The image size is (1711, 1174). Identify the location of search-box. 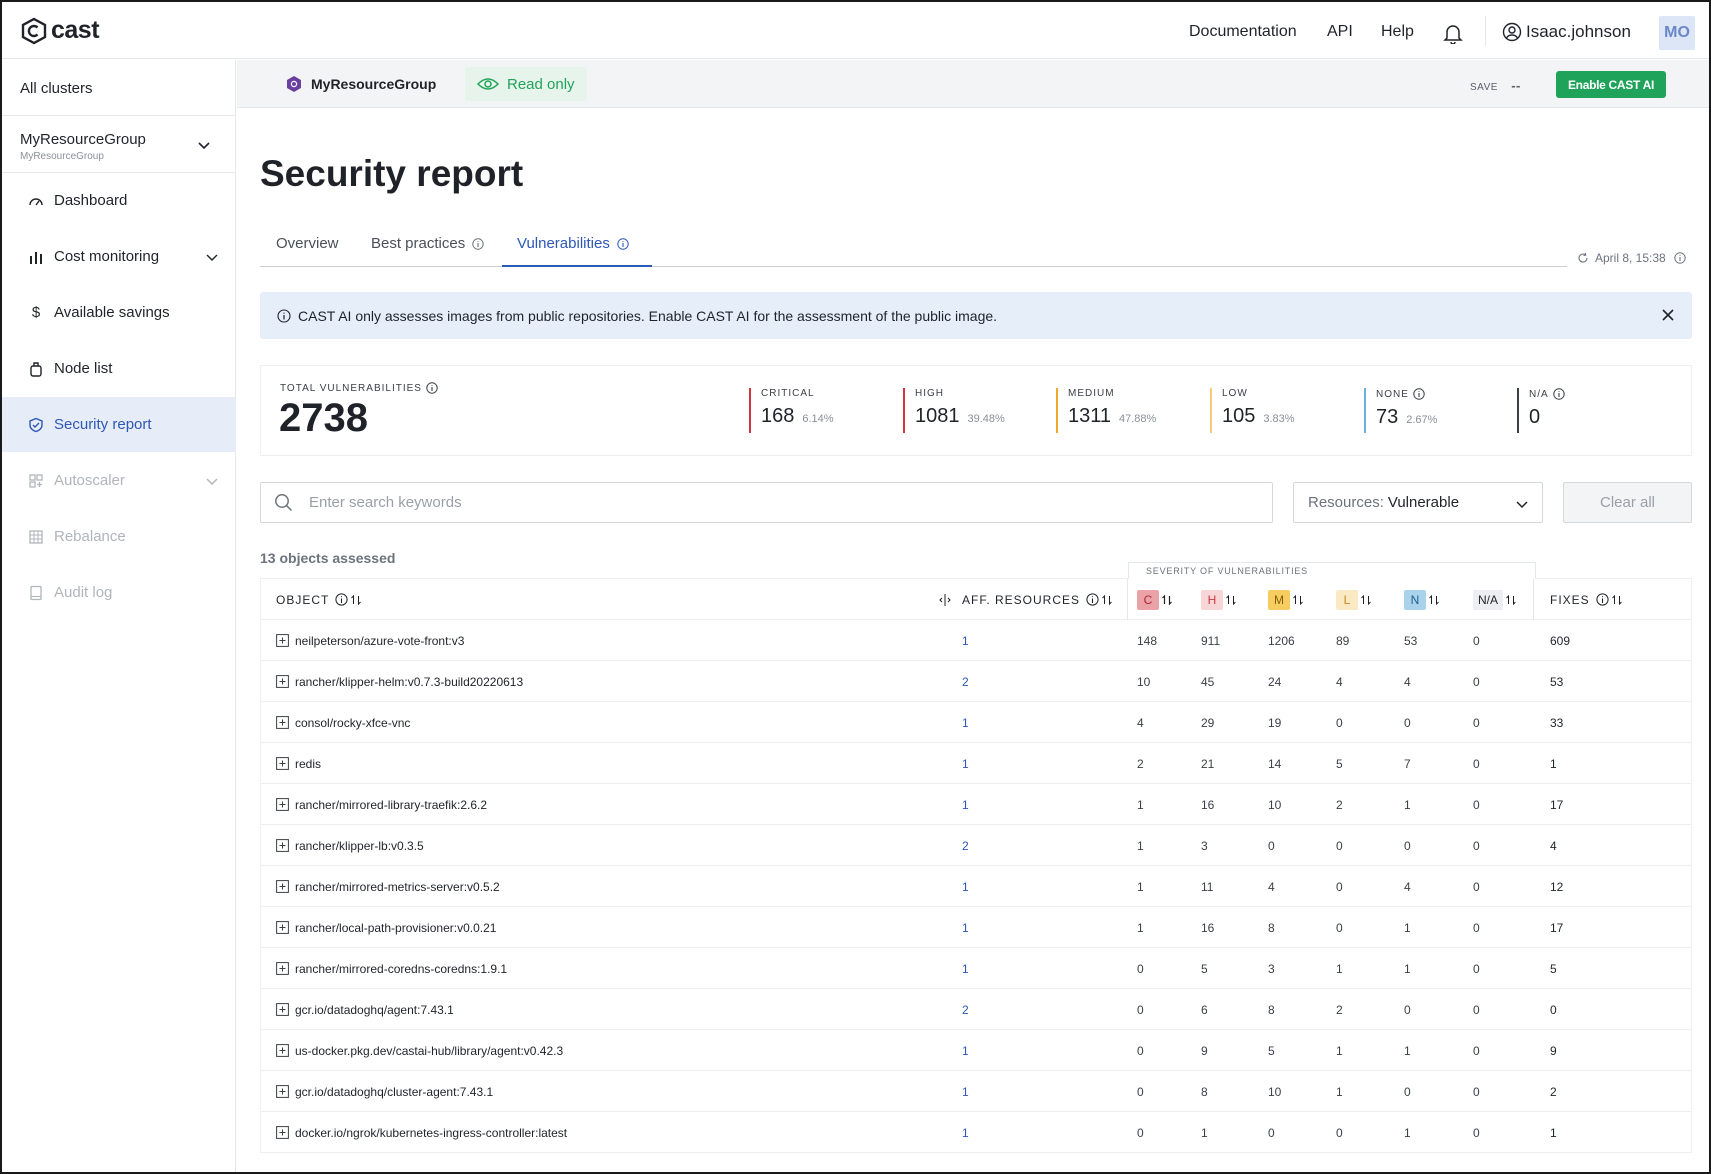
(766, 502).